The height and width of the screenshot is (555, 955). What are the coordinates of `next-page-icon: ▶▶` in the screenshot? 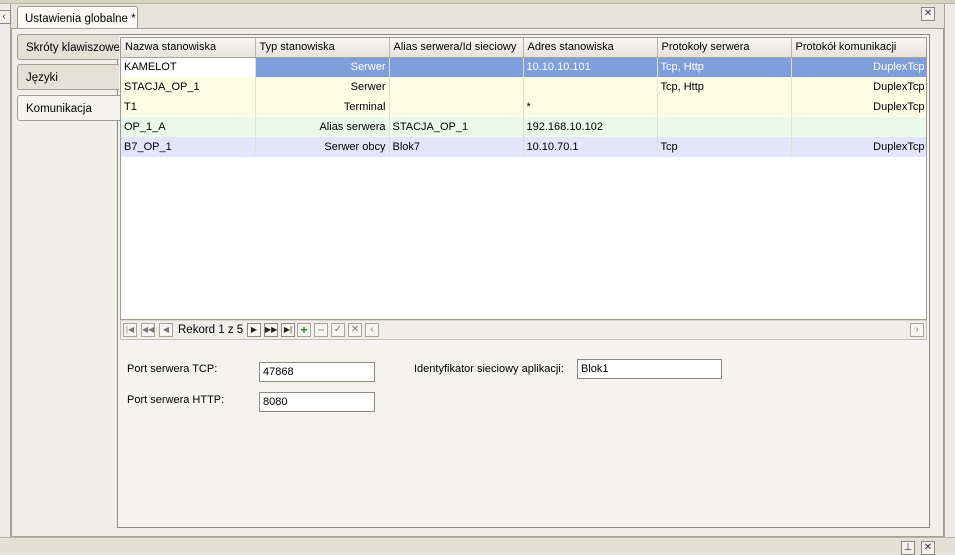 It's located at (271, 330).